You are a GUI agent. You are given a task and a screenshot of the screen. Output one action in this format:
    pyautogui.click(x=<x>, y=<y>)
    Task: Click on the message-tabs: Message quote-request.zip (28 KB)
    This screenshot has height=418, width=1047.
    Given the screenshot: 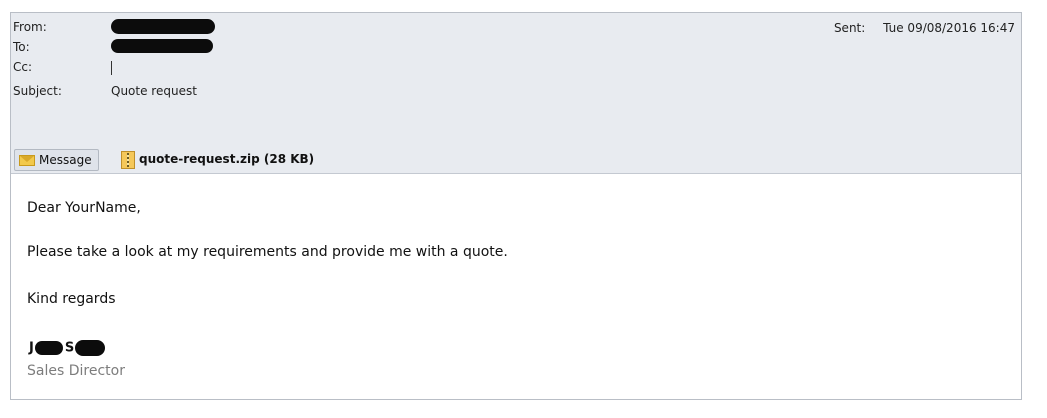 What is the action you would take?
    pyautogui.click(x=516, y=159)
    